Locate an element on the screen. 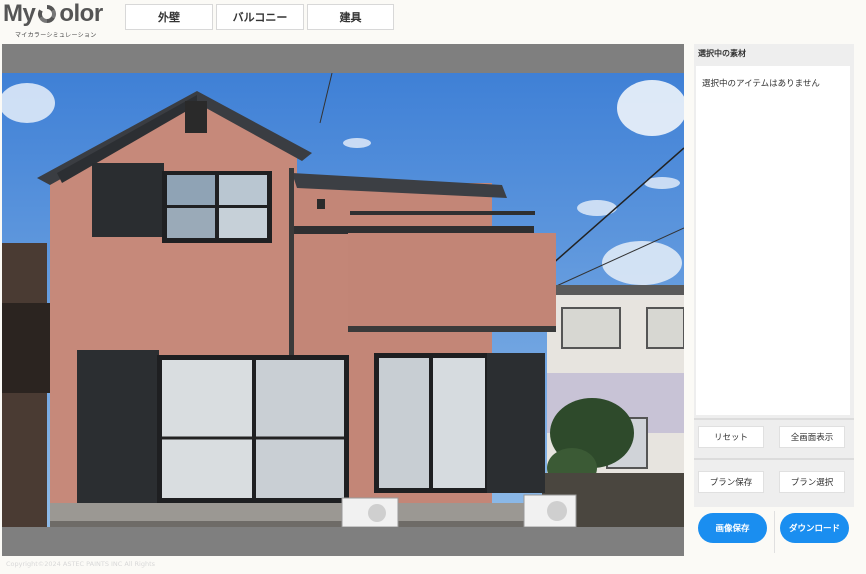  logo-text-left: My is located at coordinates (19, 13).